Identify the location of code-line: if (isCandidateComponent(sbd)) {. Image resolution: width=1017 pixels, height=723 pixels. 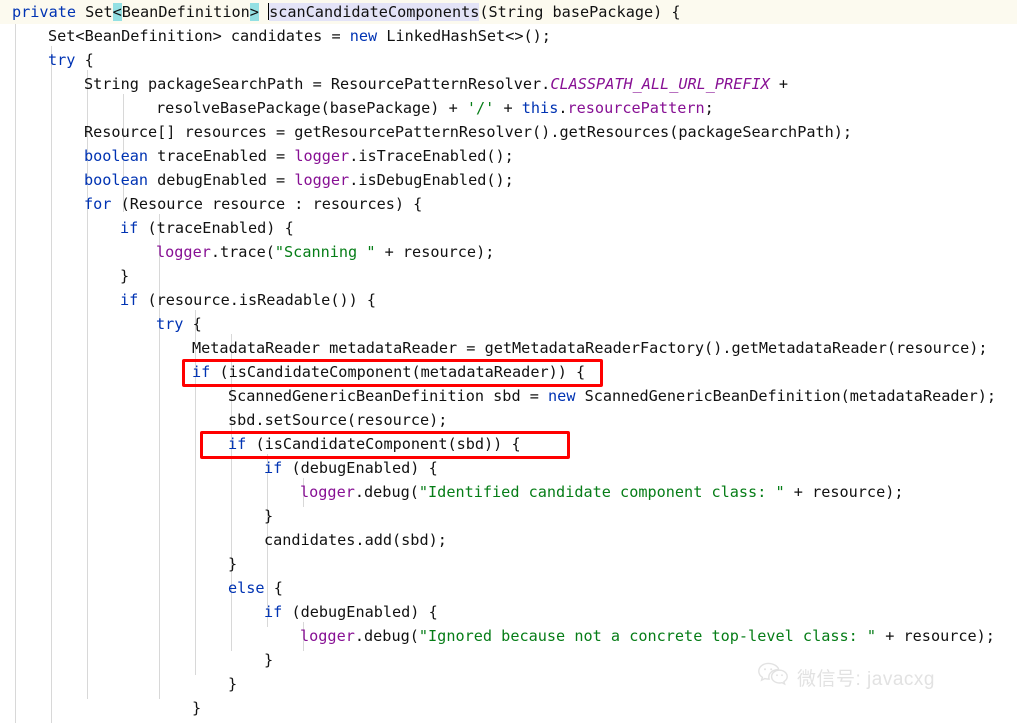
(508, 444).